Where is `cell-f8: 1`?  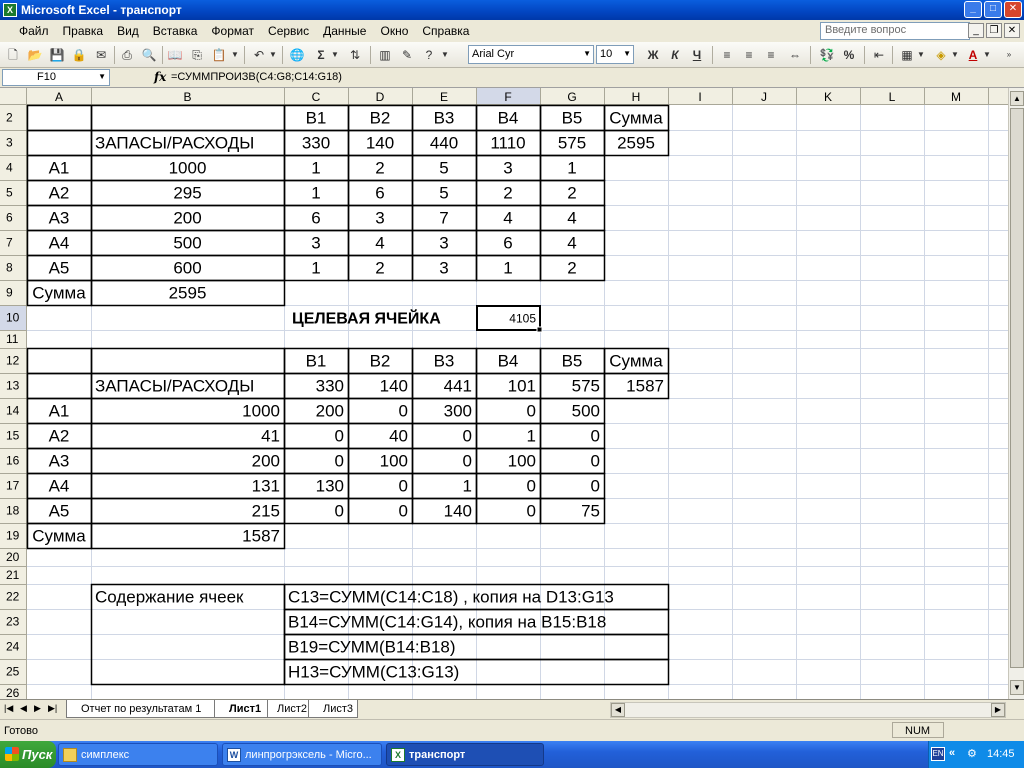 cell-f8: 1 is located at coordinates (507, 268).